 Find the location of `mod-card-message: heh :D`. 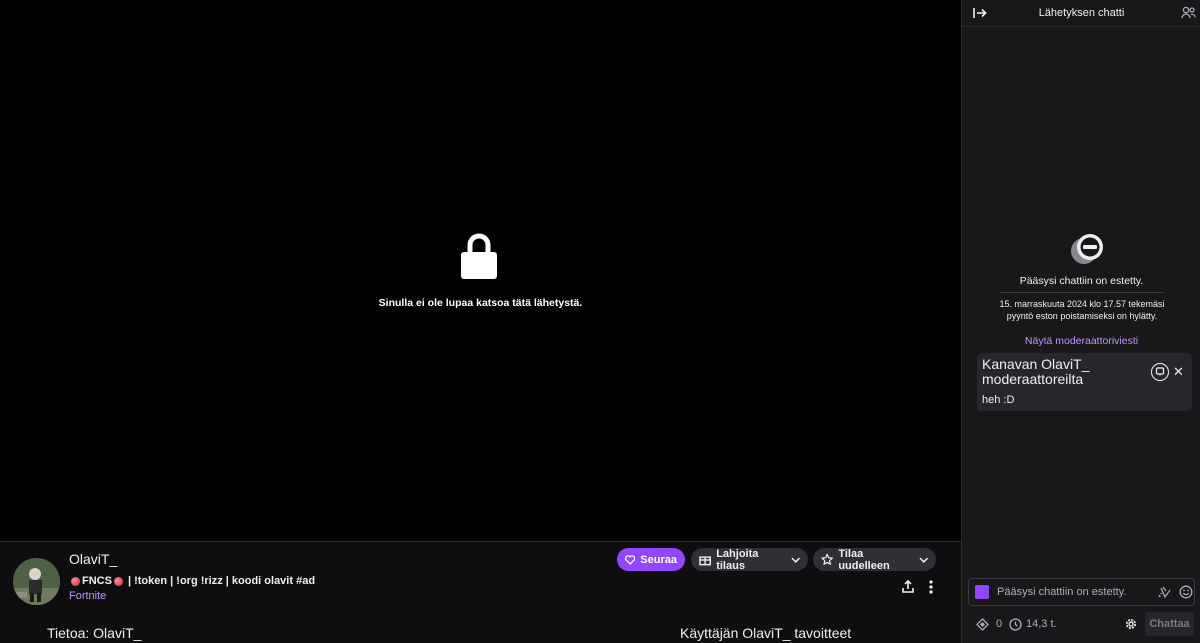

mod-card-message: heh :D is located at coordinates (998, 400).